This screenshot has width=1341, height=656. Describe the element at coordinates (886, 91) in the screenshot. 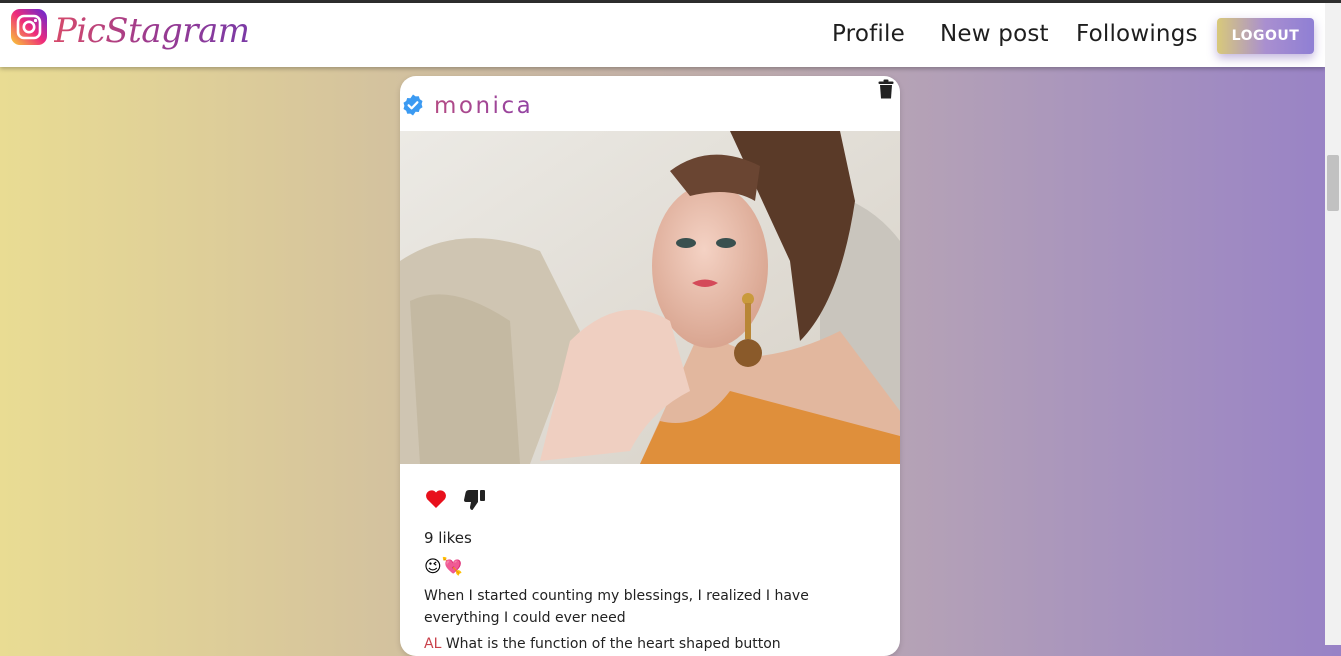

I see `delete-post-icon` at that location.